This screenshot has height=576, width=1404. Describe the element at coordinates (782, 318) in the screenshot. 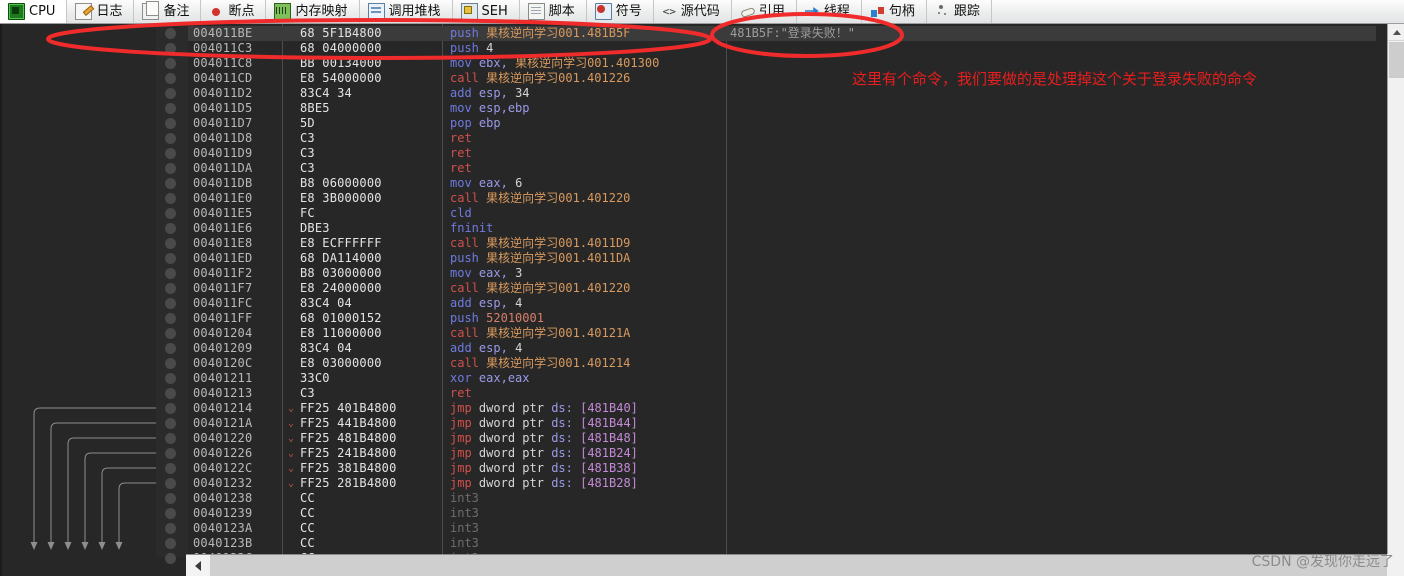

I see `disassembly-row: 004011FF 68 01000152 push 52010001` at that location.